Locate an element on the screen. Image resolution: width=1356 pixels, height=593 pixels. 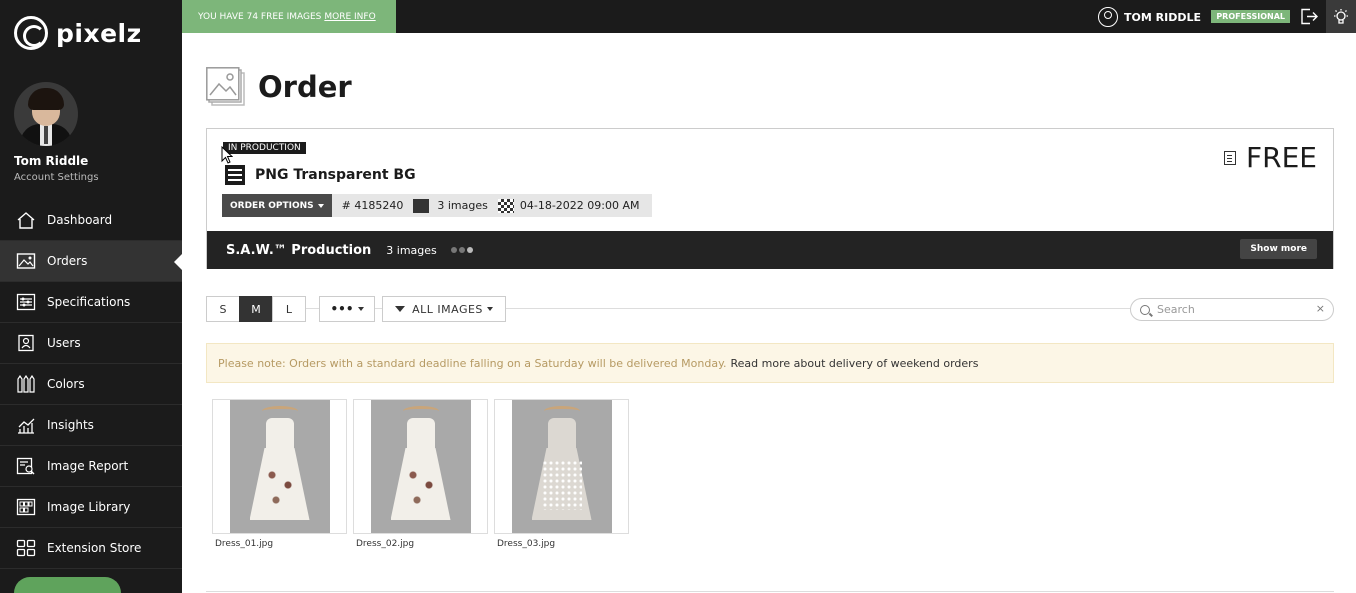
more-info-link: MORE INFO is located at coordinates (349, 17).